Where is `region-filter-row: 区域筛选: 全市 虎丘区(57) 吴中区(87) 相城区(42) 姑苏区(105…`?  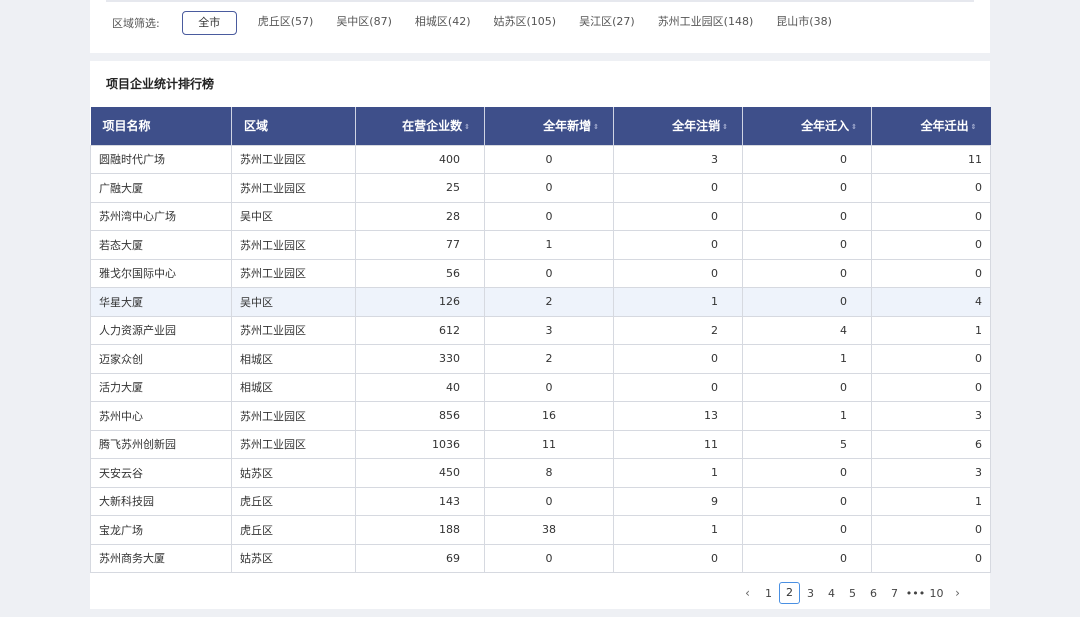 region-filter-row: 区域筛选: 全市 虎丘区(57) 吴中区(87) 相城区(42) 姑苏区(105… is located at coordinates (478, 23).